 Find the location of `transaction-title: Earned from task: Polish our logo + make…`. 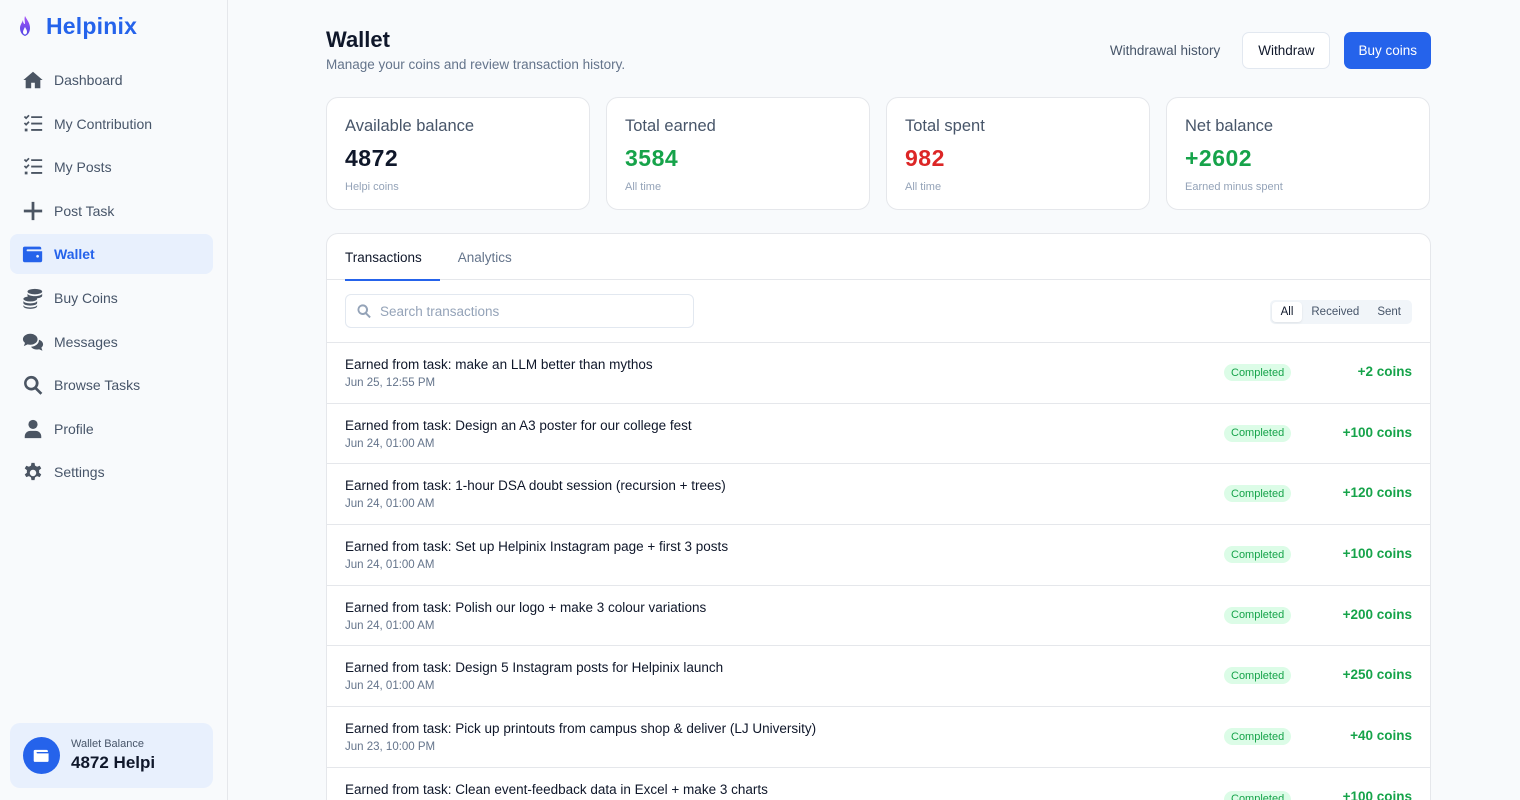

transaction-title: Earned from task: Polish our logo + make… is located at coordinates (526, 607).